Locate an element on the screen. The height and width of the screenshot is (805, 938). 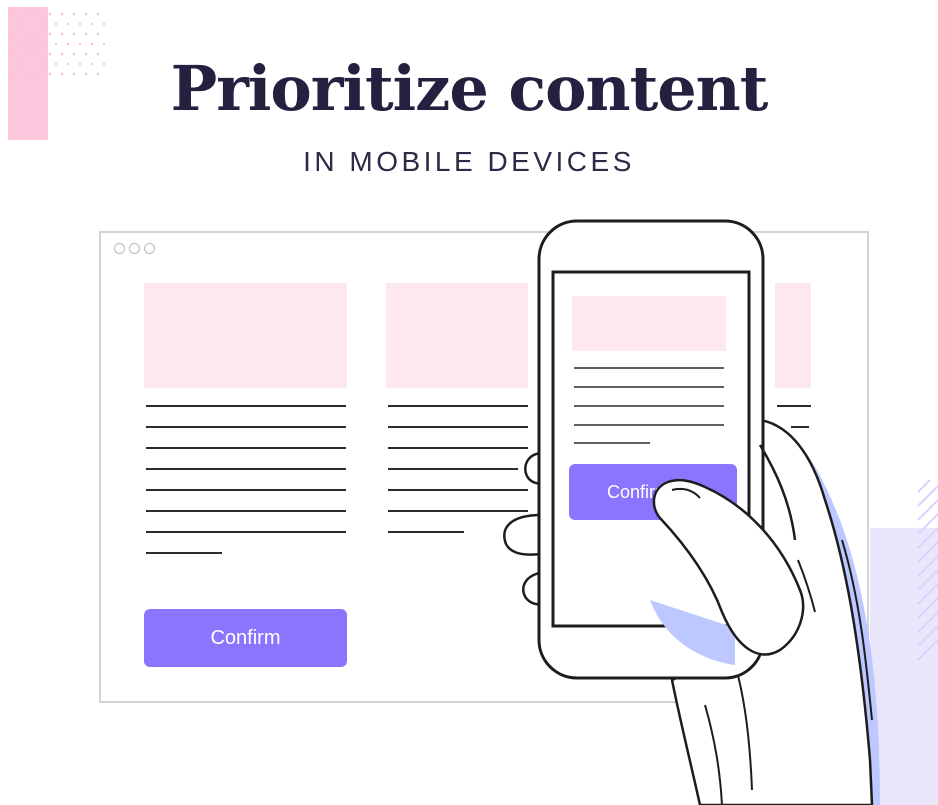
phone-confirm-label: Confirm is located at coordinates (639, 491).